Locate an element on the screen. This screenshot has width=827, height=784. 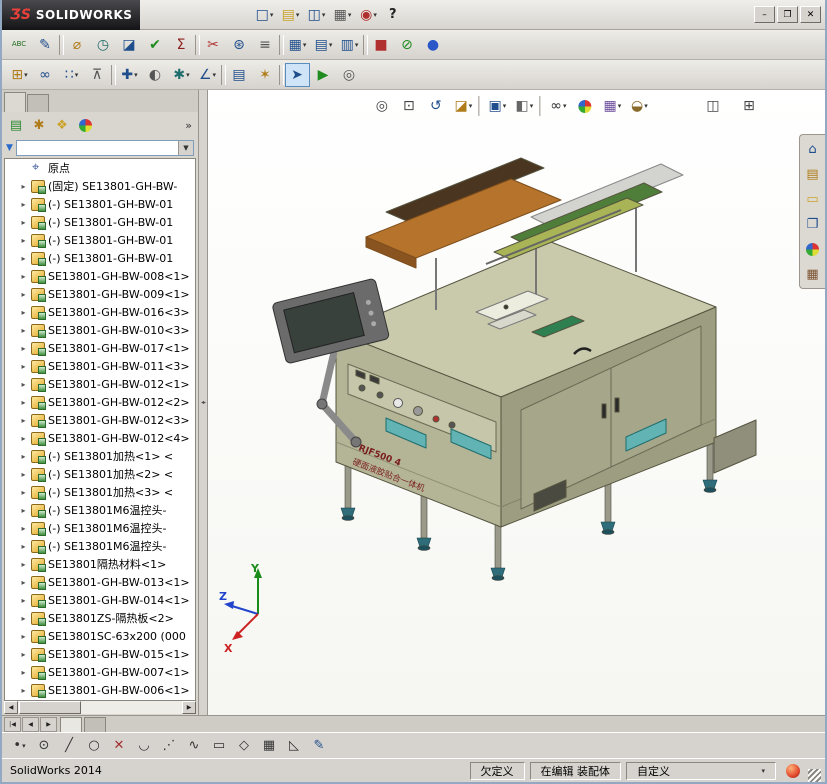
tree-item: ▸ SE13801隔热材料<1> is located at coordinates (100, 564).